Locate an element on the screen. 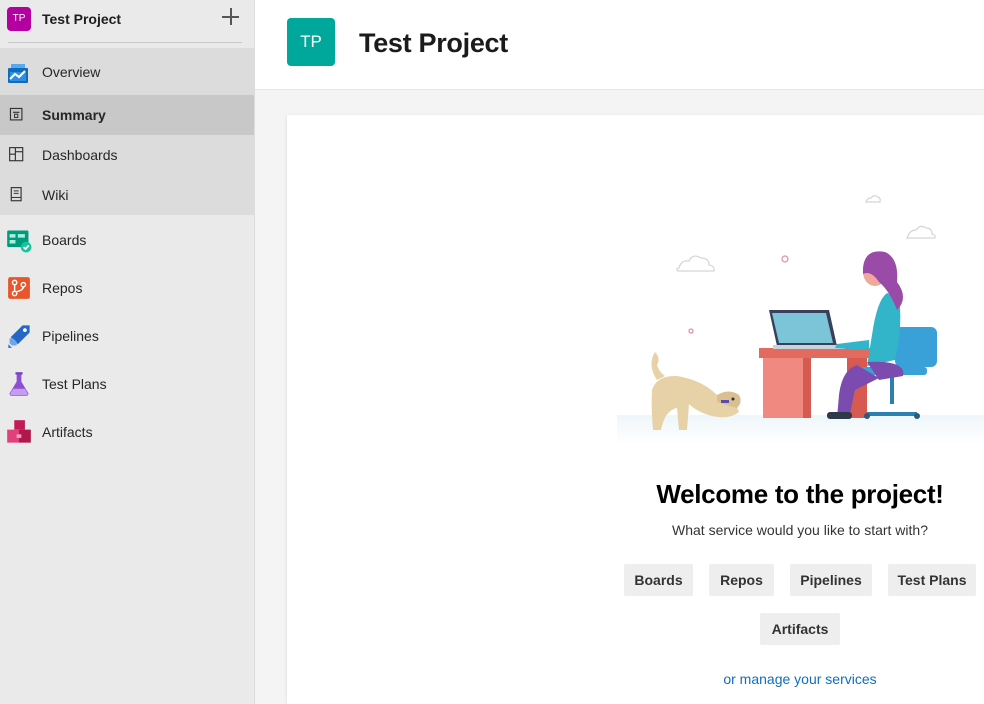  sidebar-item-overview: Overview is located at coordinates (127, 72).